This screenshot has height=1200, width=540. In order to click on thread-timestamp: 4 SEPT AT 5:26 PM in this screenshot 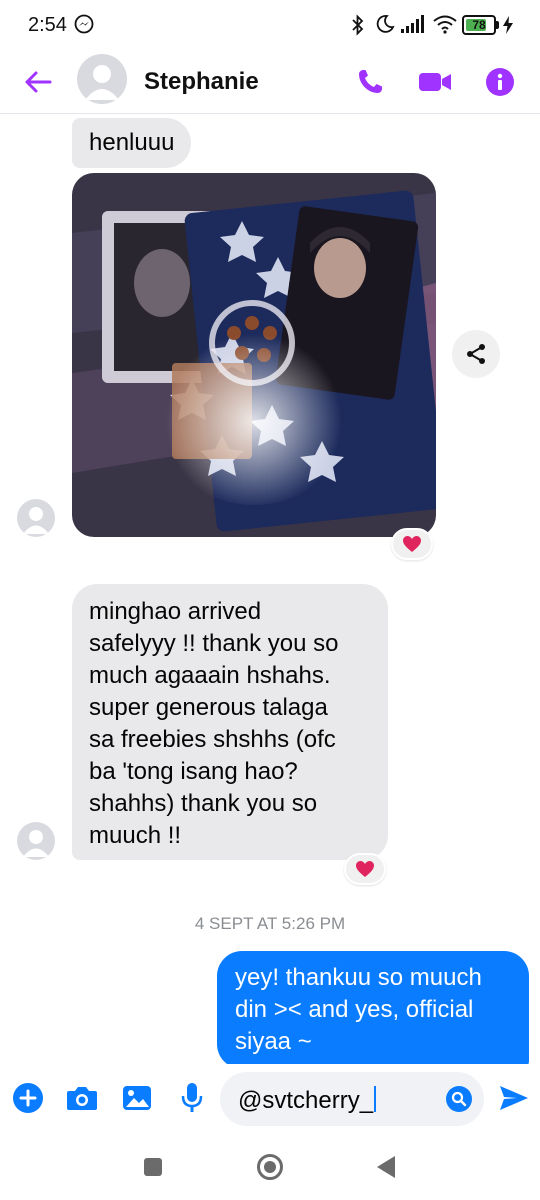, I will do `click(270, 923)`.